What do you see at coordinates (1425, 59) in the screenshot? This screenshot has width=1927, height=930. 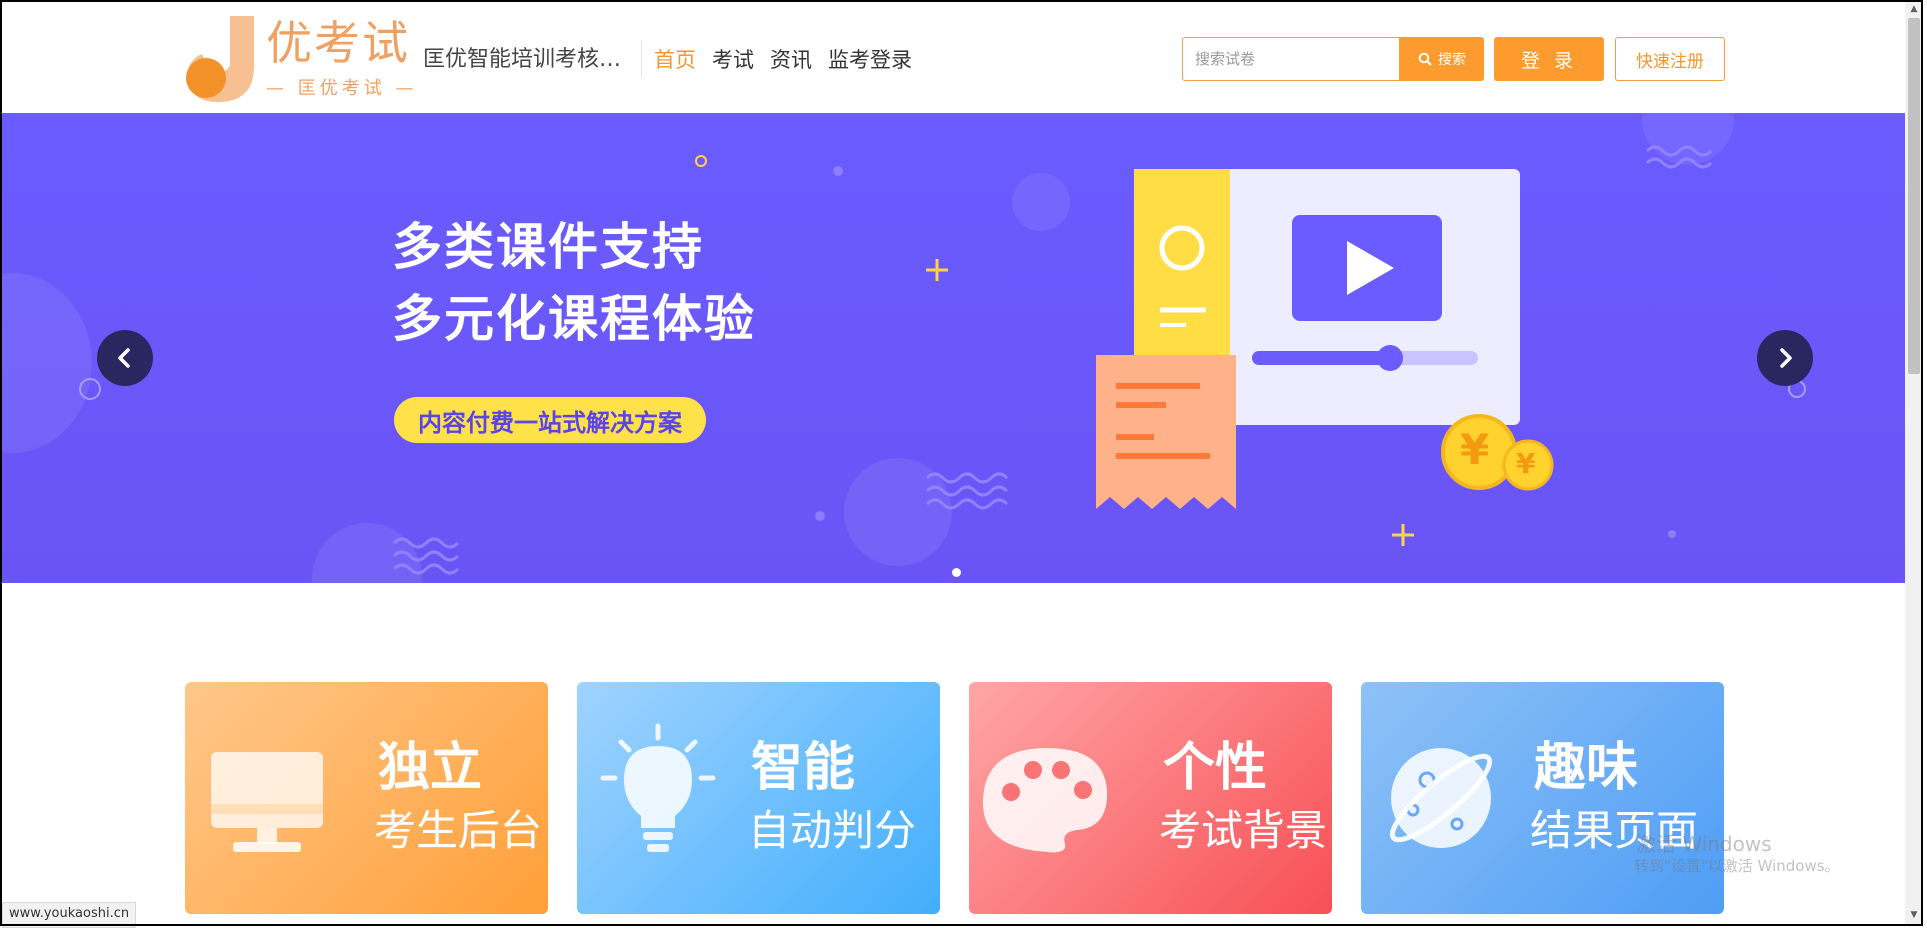 I see `search-icon` at bounding box center [1425, 59].